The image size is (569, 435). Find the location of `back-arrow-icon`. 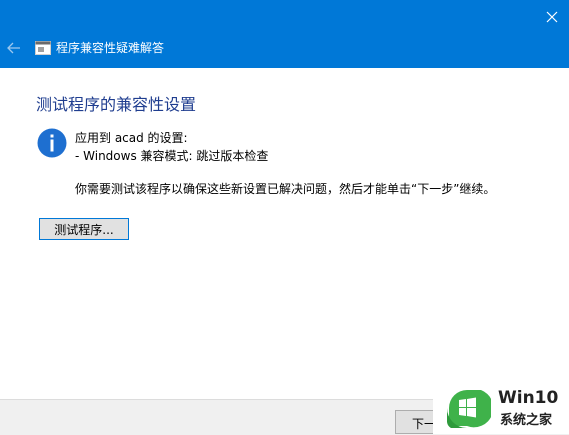

back-arrow-icon is located at coordinates (13, 48).